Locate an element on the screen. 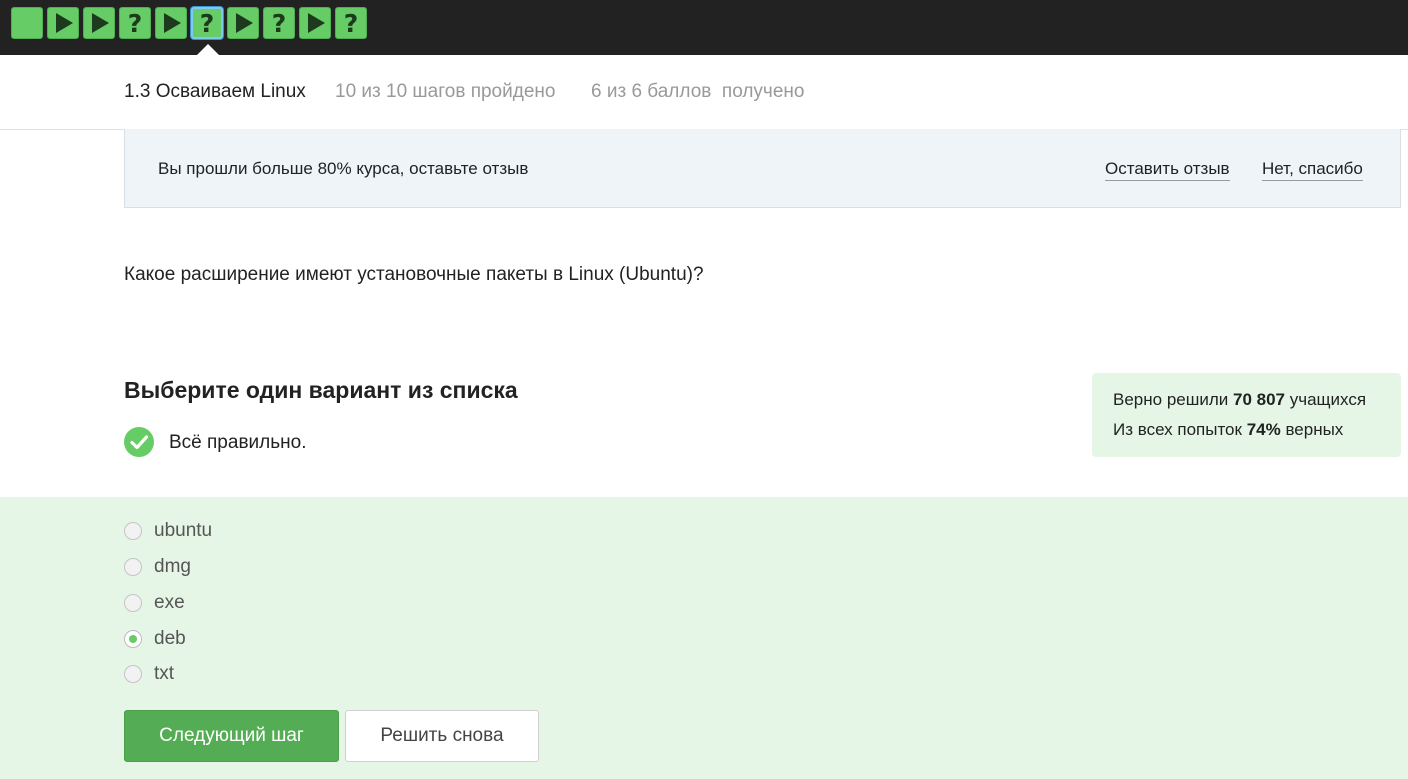 This screenshot has height=779, width=1408. option-deb: deb is located at coordinates (155, 639).